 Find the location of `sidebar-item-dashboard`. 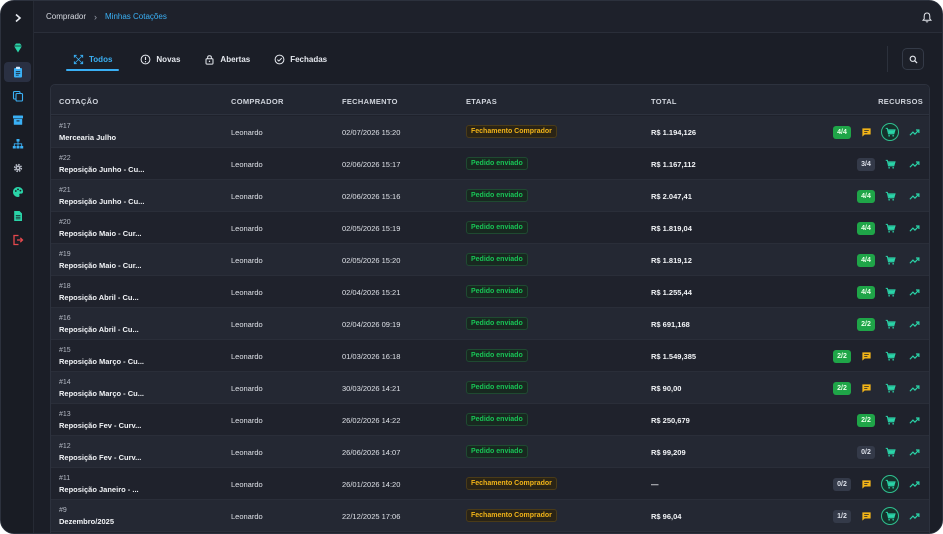

sidebar-item-dashboard is located at coordinates (17, 48).